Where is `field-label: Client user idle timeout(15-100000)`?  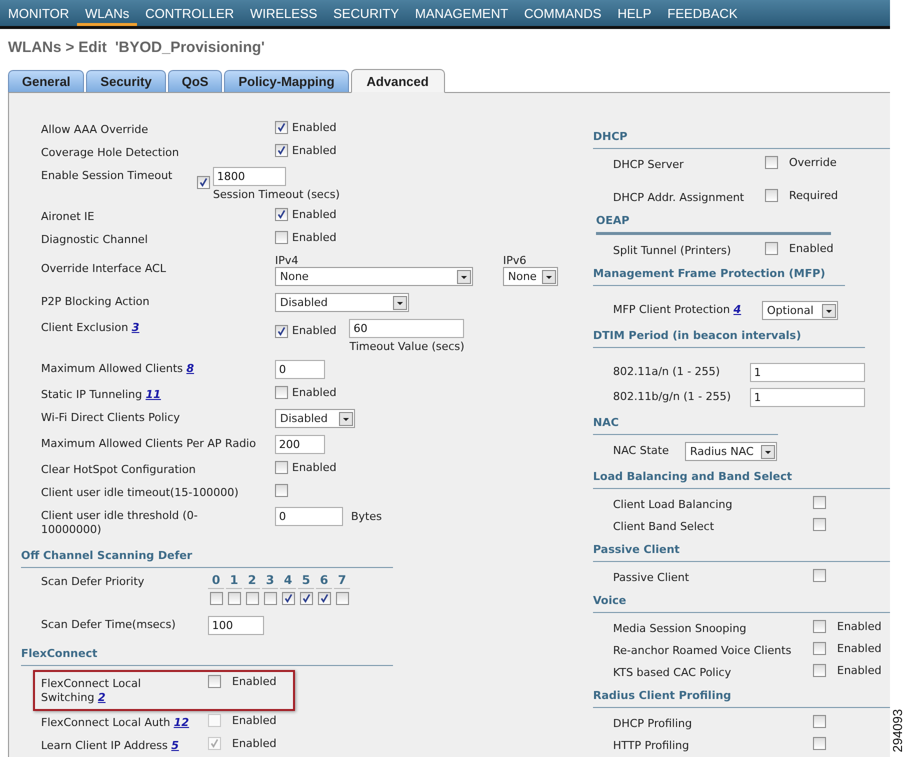 field-label: Client user idle timeout(15-100000) is located at coordinates (140, 492).